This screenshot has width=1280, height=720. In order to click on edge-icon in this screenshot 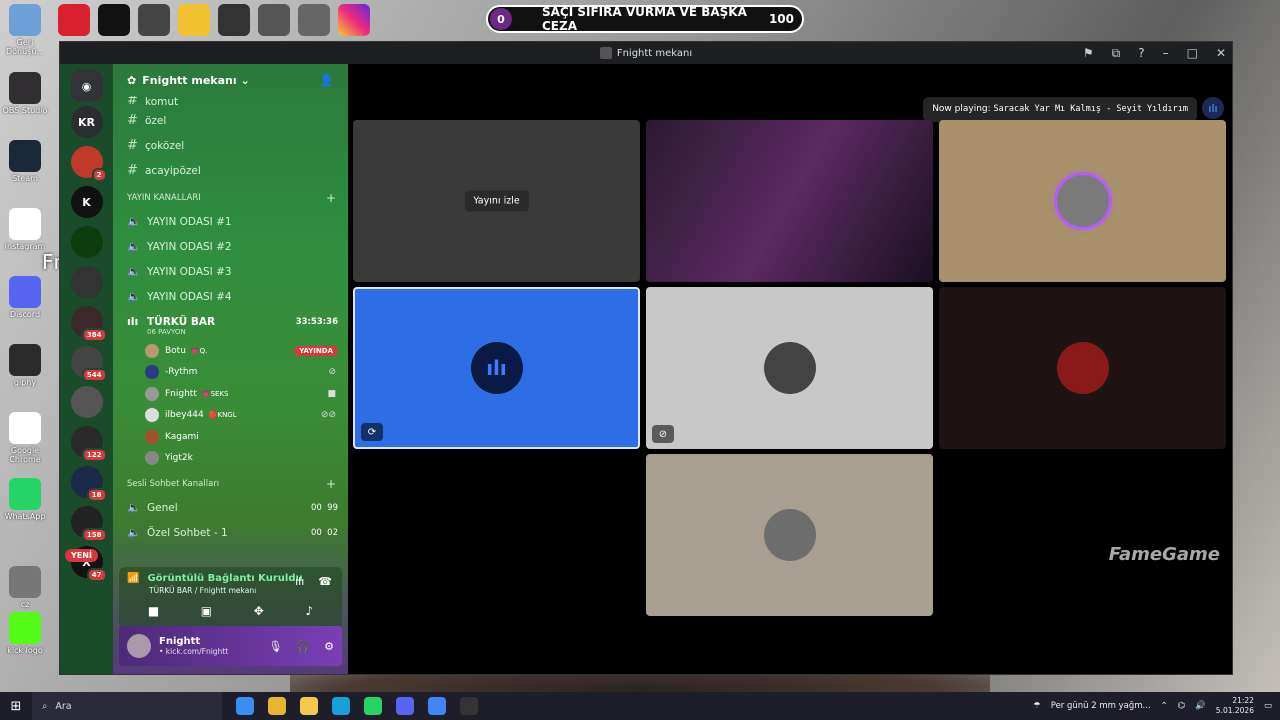, I will do `click(341, 706)`.